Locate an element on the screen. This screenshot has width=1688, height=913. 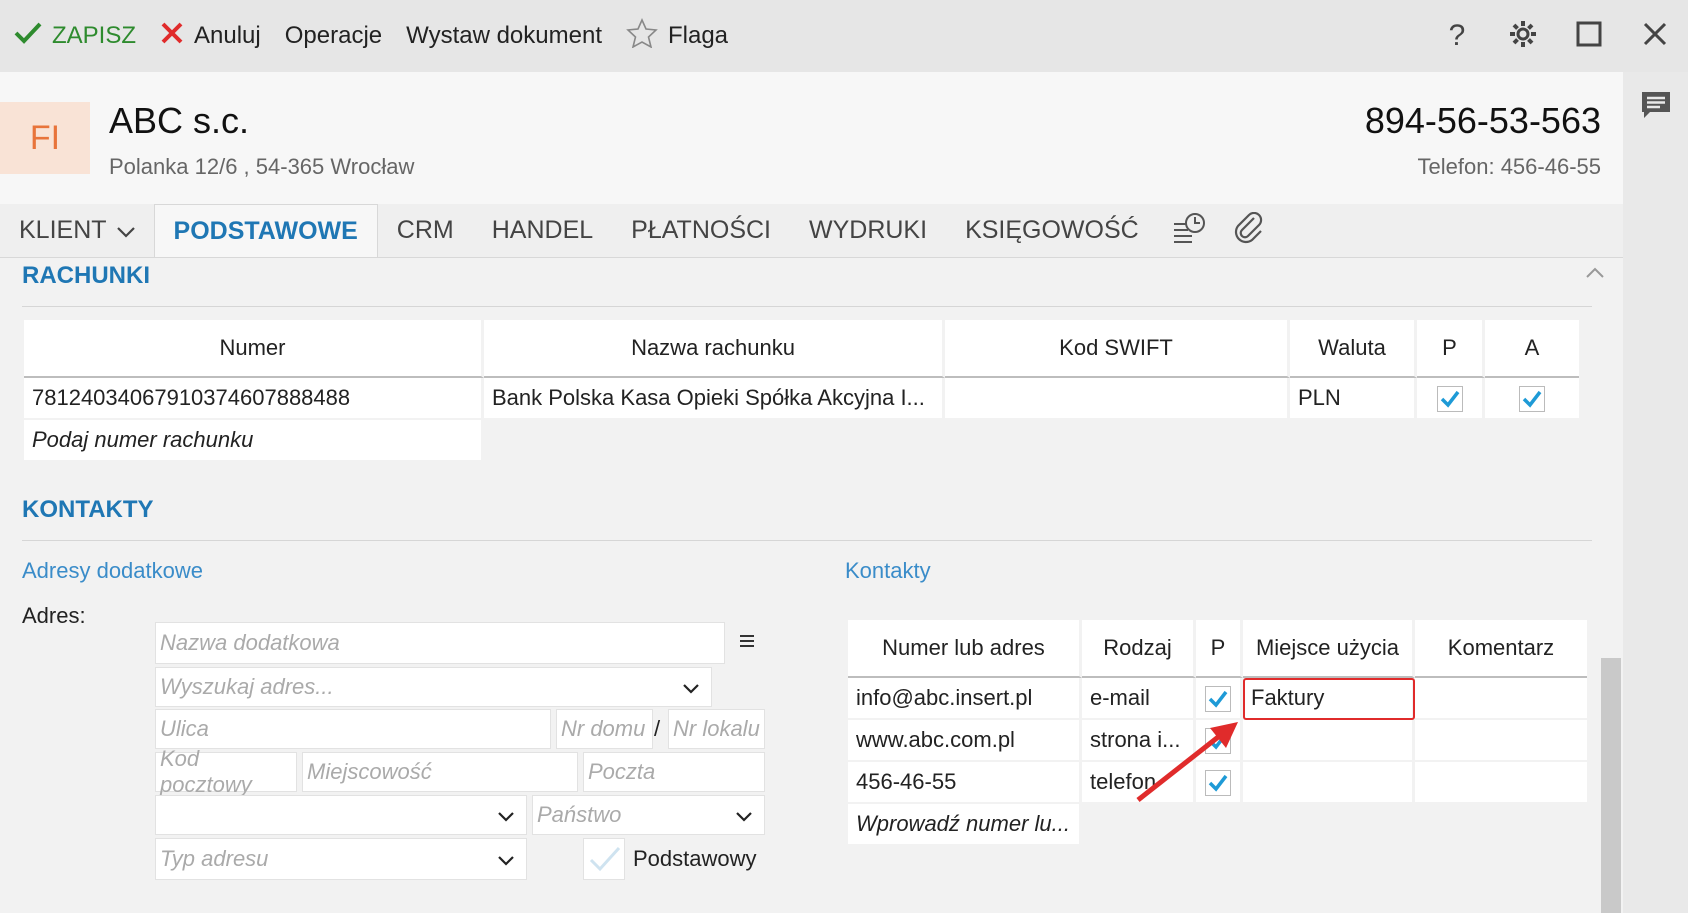
operations-menu: Operacje is located at coordinates (333, 36).